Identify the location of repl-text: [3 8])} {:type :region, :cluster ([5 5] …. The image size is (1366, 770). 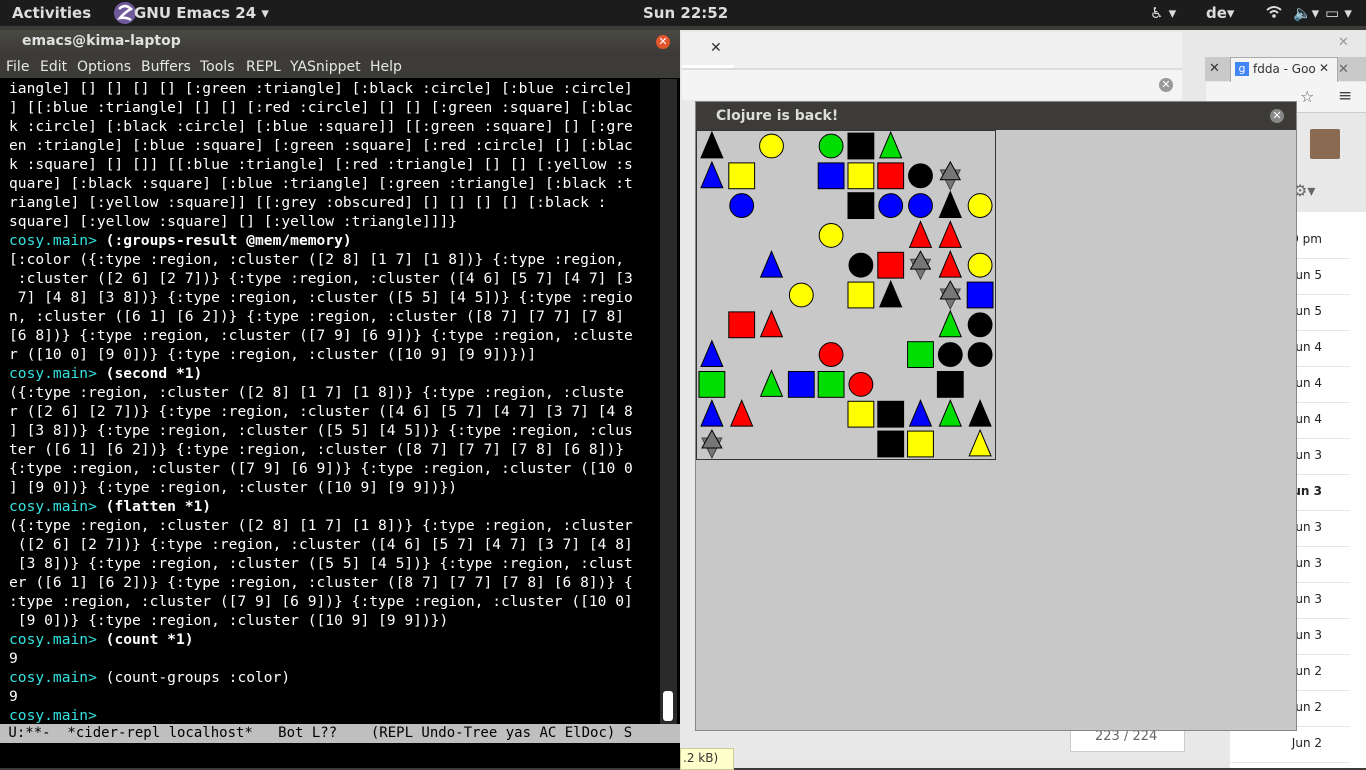
(321, 563).